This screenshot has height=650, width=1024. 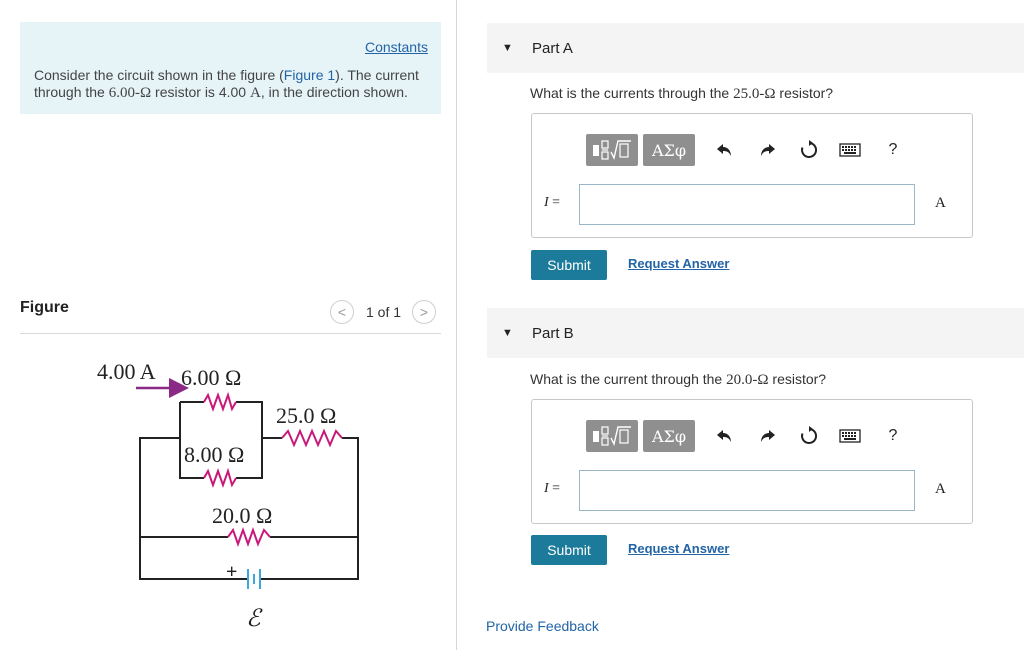 I want to click on next-figure-button: >, so click(x=424, y=312).